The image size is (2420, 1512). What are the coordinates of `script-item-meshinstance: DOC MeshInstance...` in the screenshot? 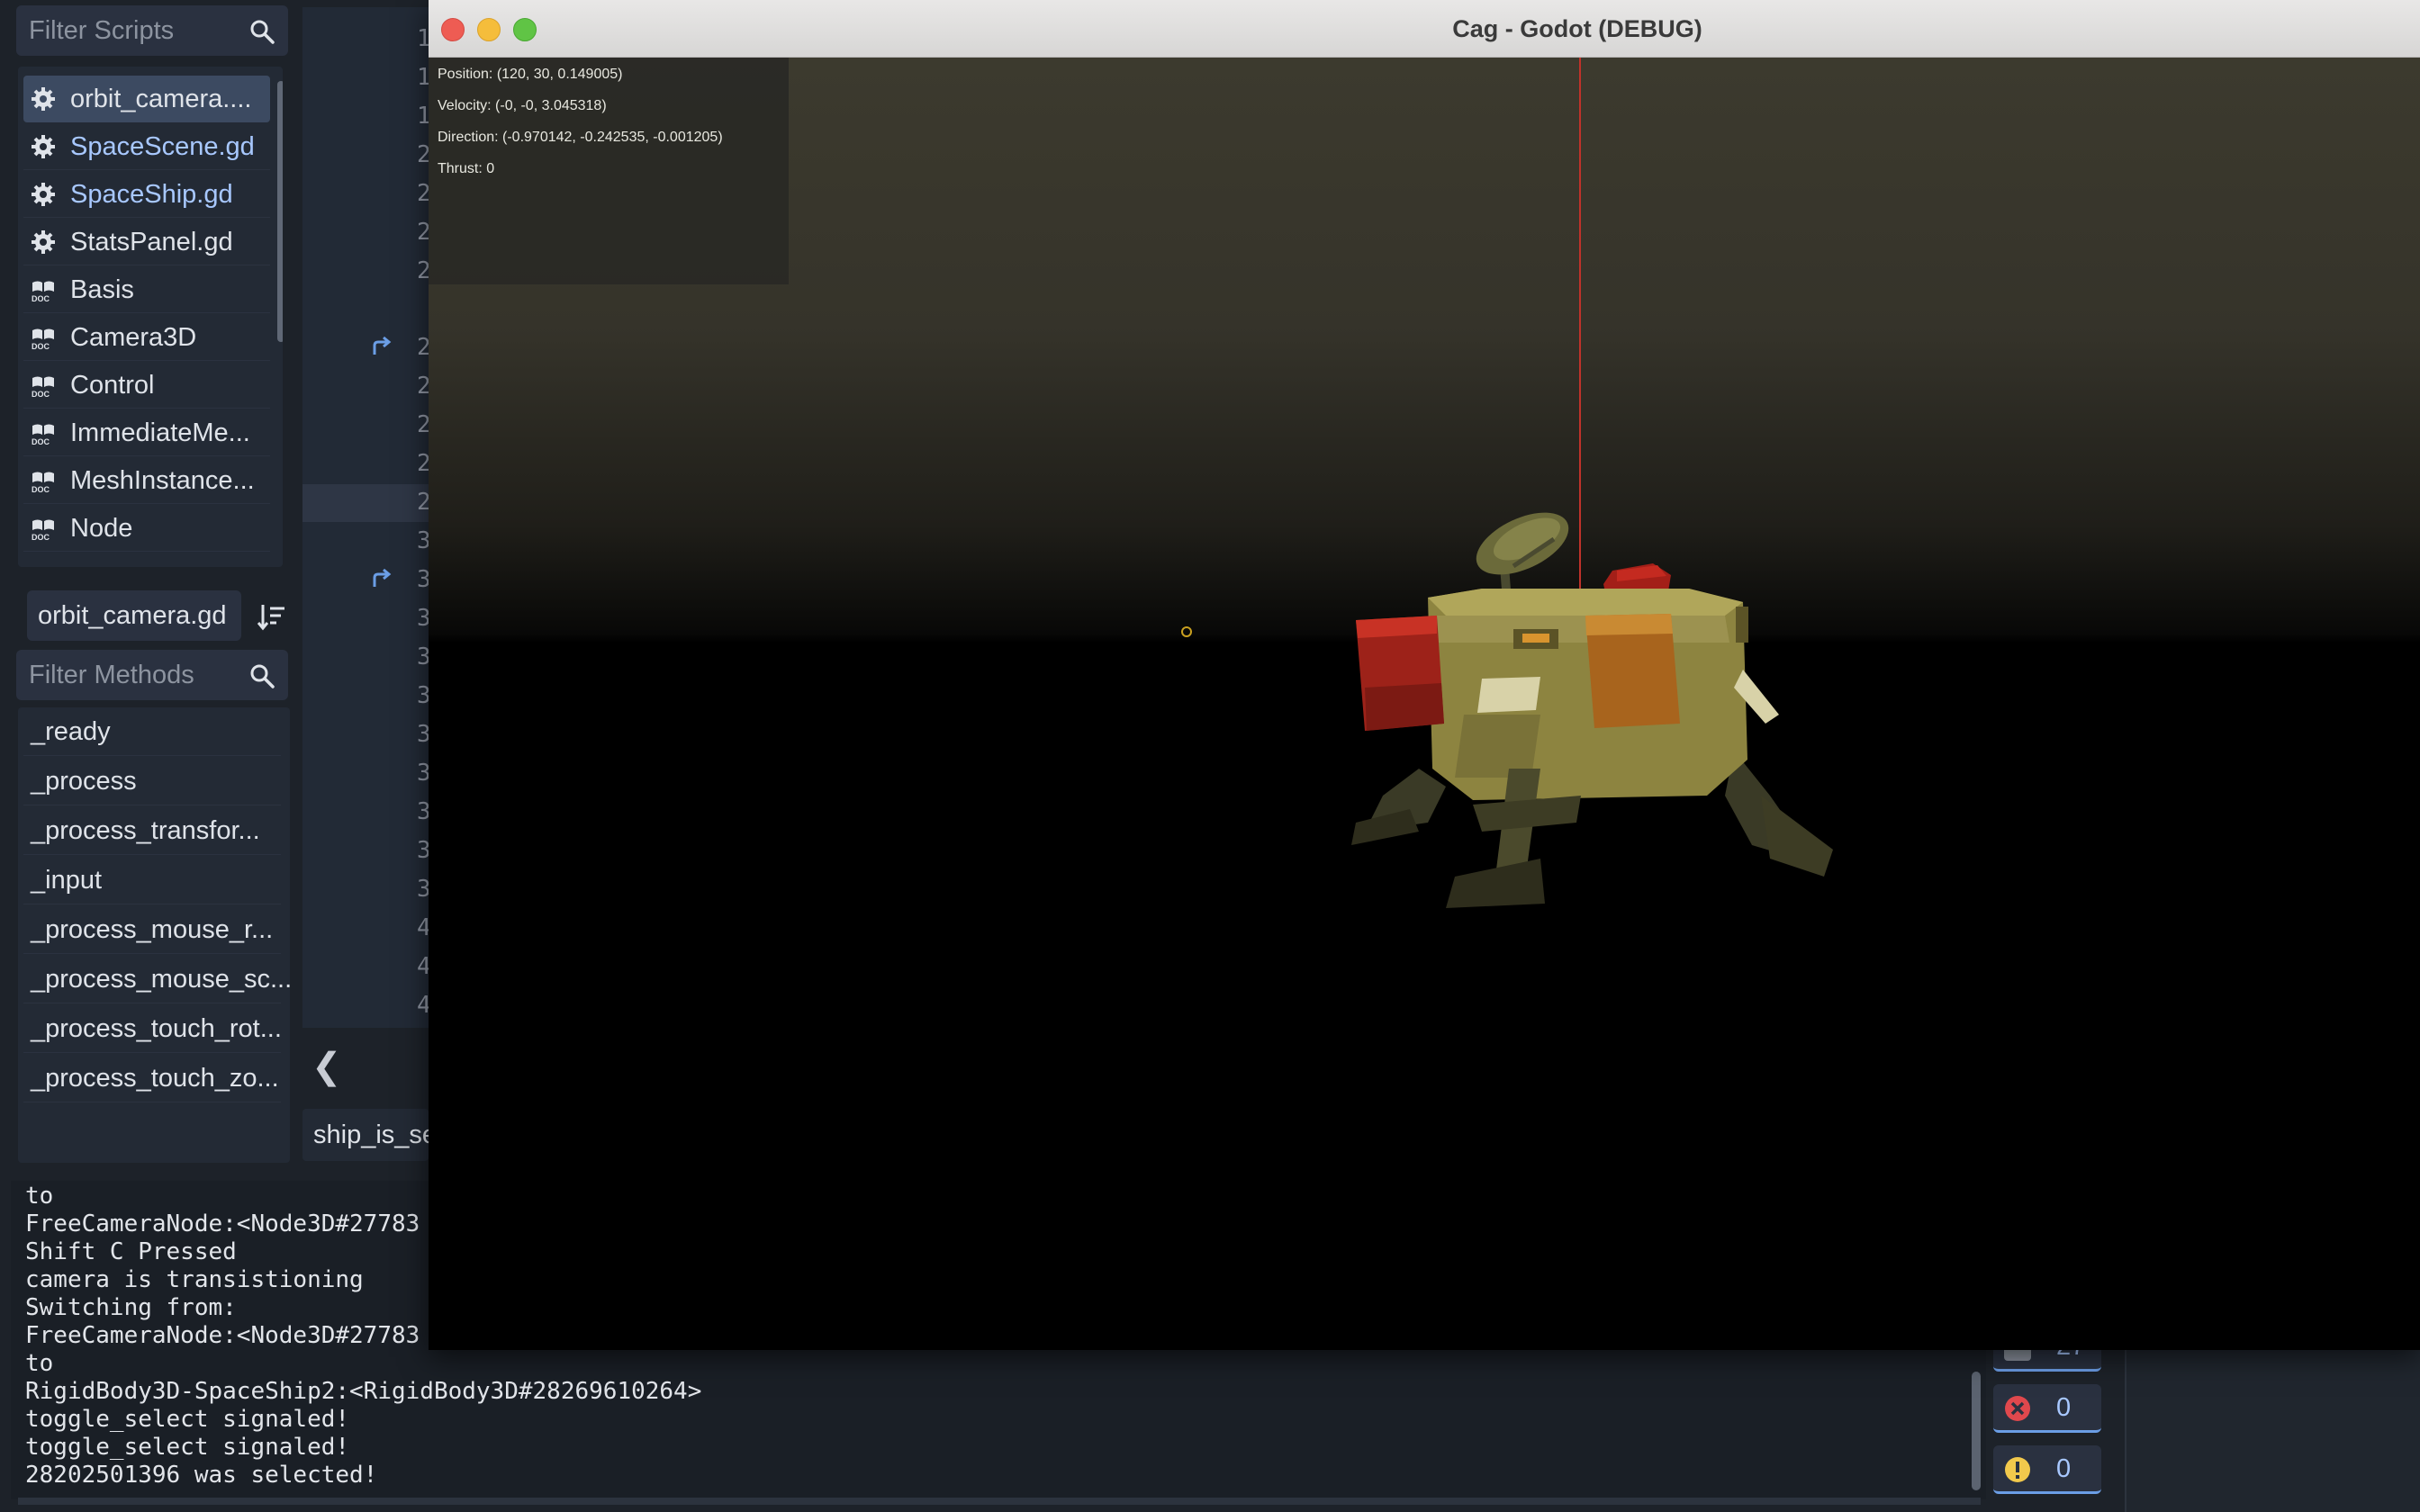 It's located at (146, 481).